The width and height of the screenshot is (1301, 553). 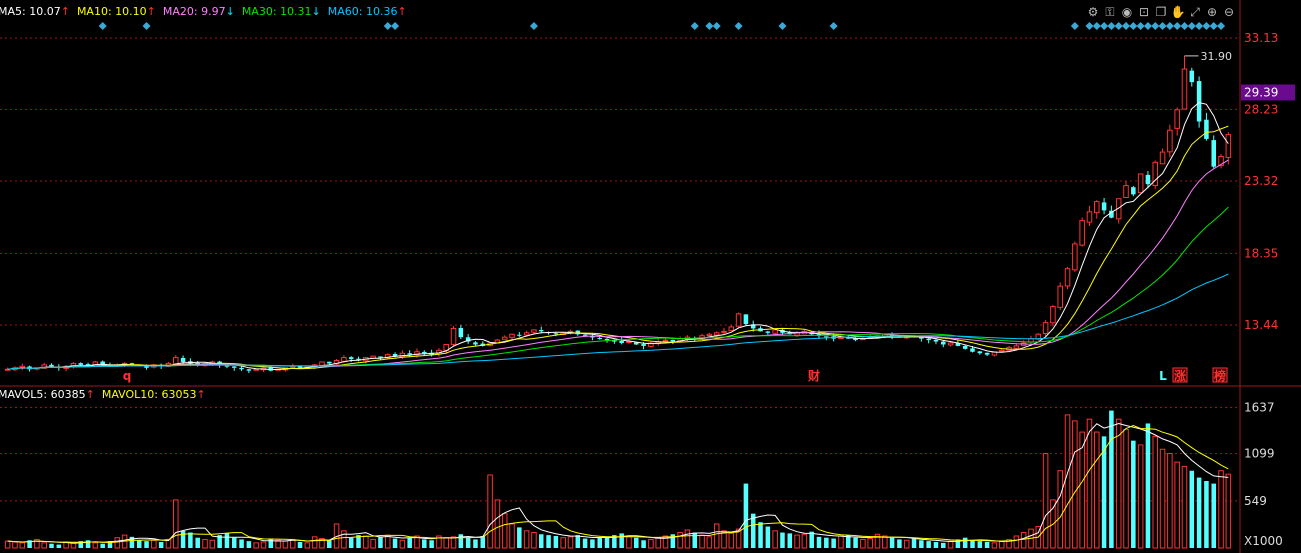 I want to click on zoom-out-icon: ⊖, so click(x=1229, y=12).